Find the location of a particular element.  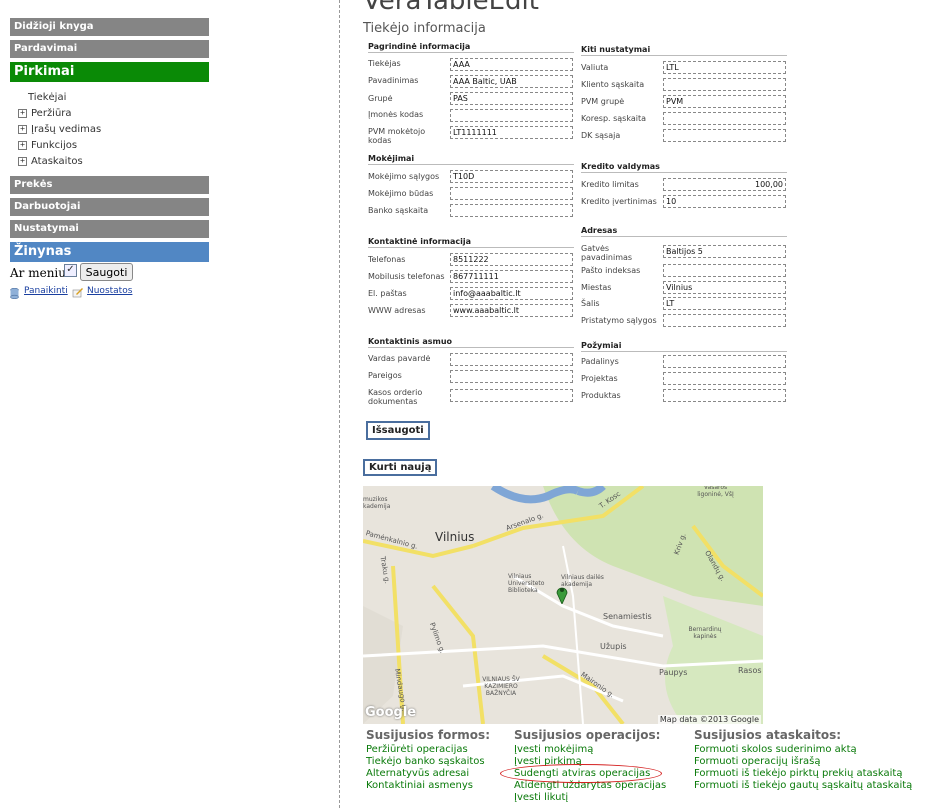

field-label: Kredito įvertinimas is located at coordinates (619, 201).